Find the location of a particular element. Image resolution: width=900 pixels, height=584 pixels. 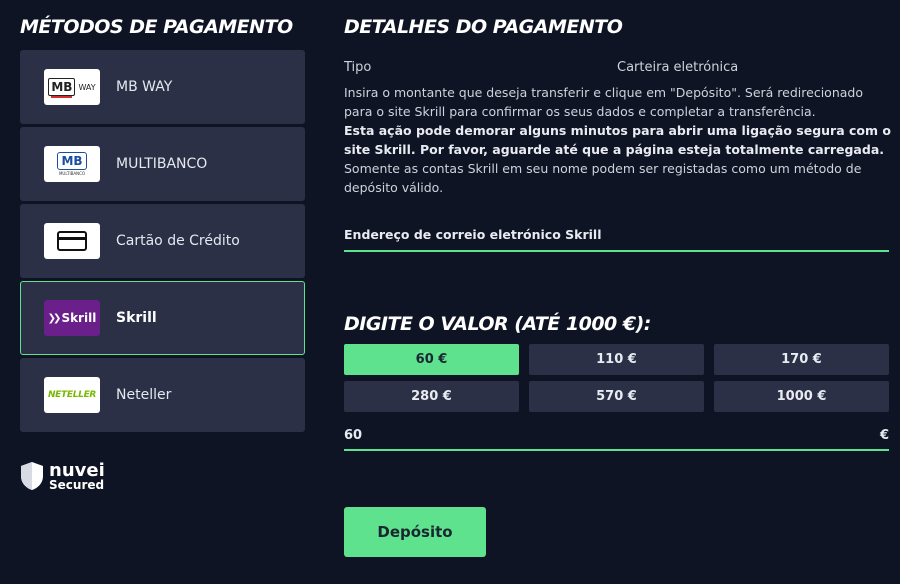

skrill-logo-text: Skrill is located at coordinates (79, 318).